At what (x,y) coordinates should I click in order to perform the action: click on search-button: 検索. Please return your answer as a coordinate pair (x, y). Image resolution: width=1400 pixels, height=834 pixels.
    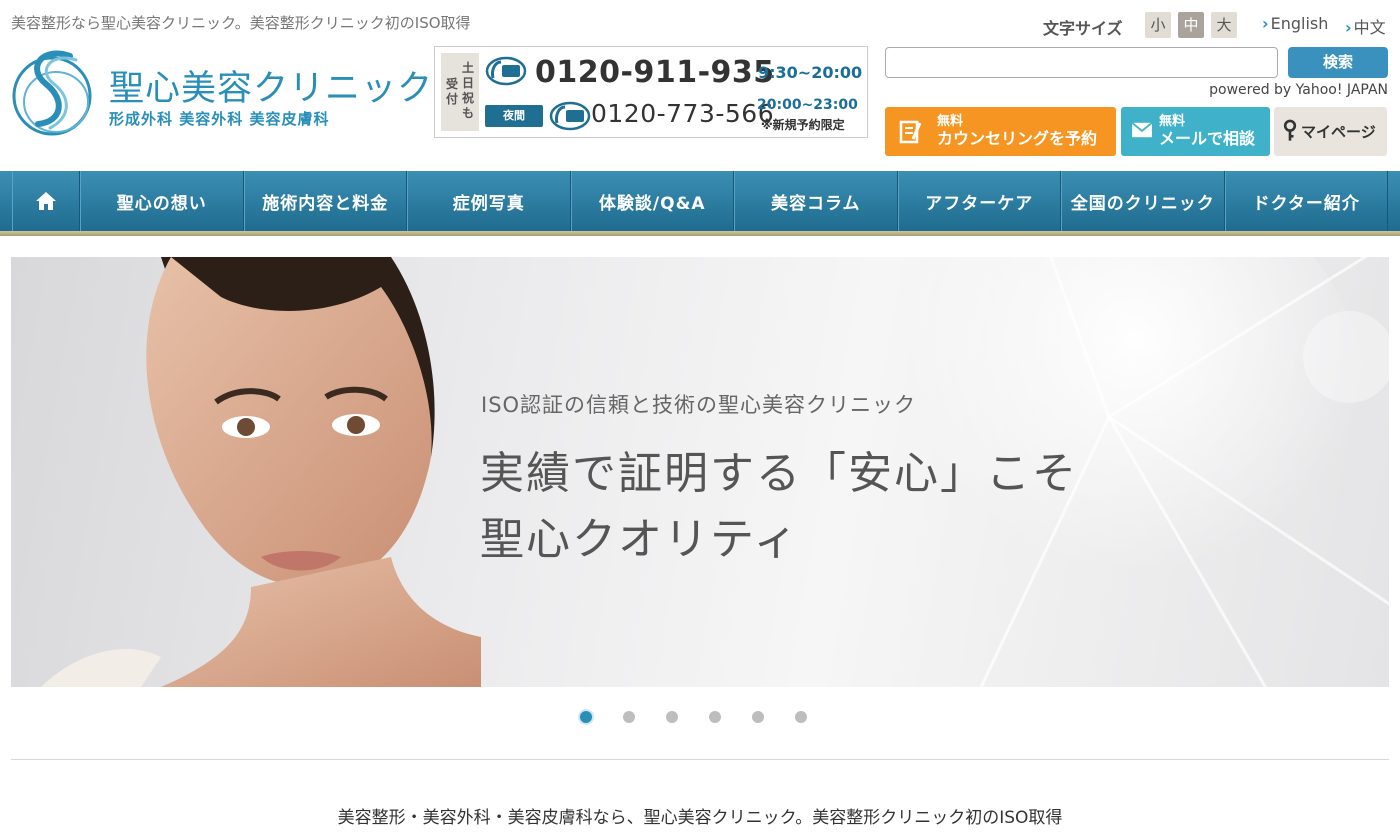
    Looking at the image, I should click on (1338, 62).